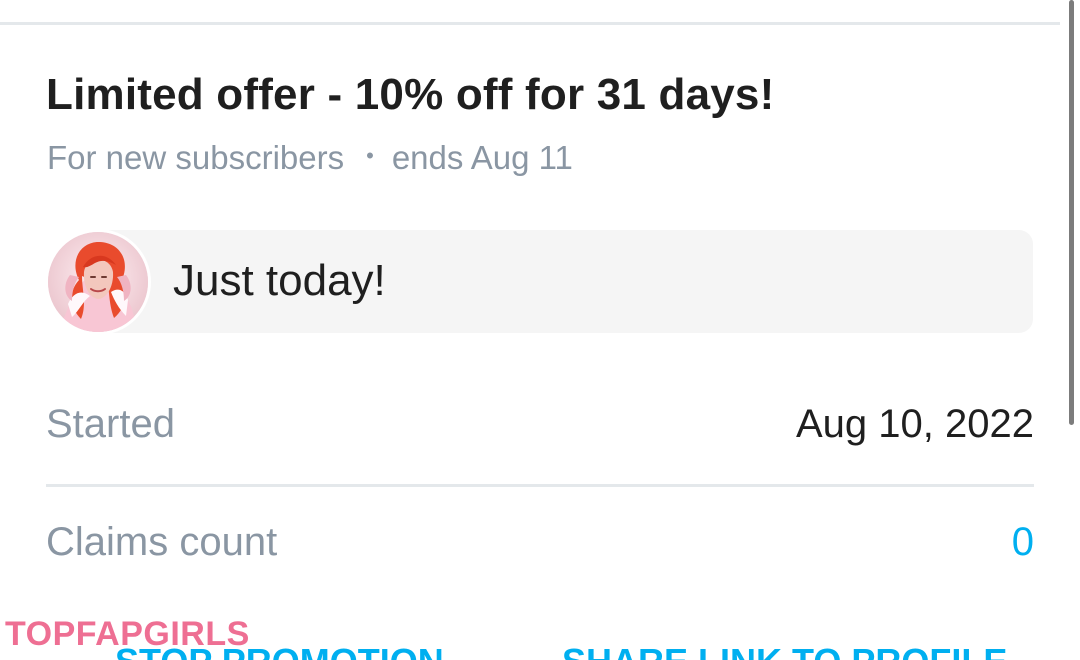 The height and width of the screenshot is (660, 1080). What do you see at coordinates (530, 23) in the screenshot?
I see `top-divider` at bounding box center [530, 23].